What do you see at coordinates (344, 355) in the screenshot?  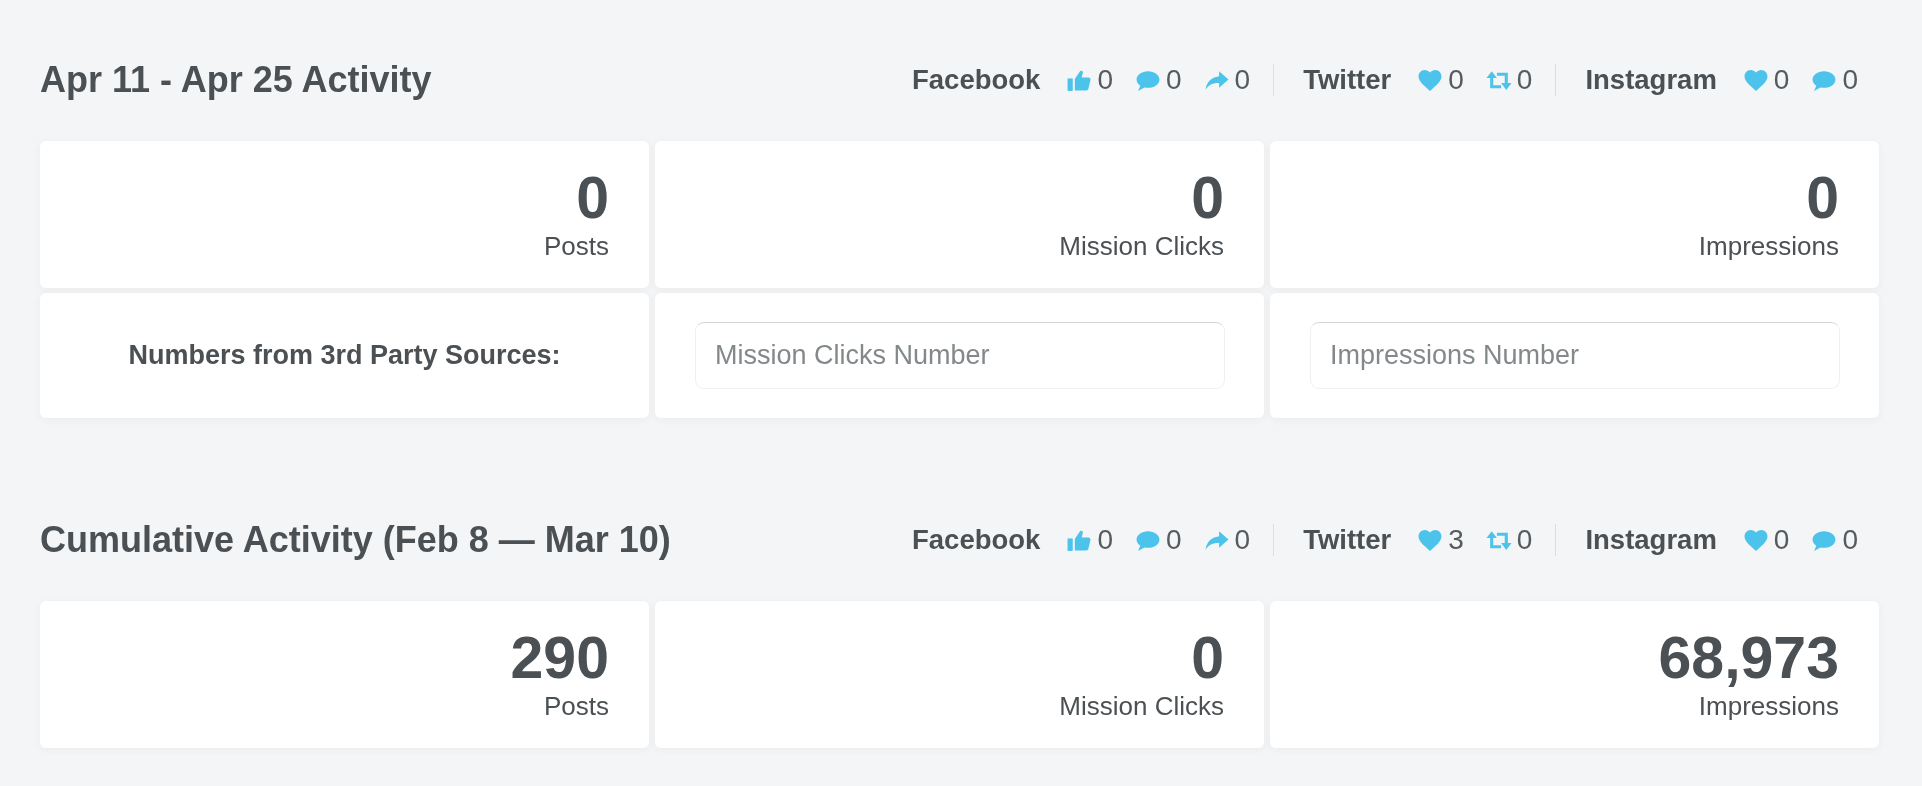 I see `source-label: Numbers from 3rd Party Sources:` at bounding box center [344, 355].